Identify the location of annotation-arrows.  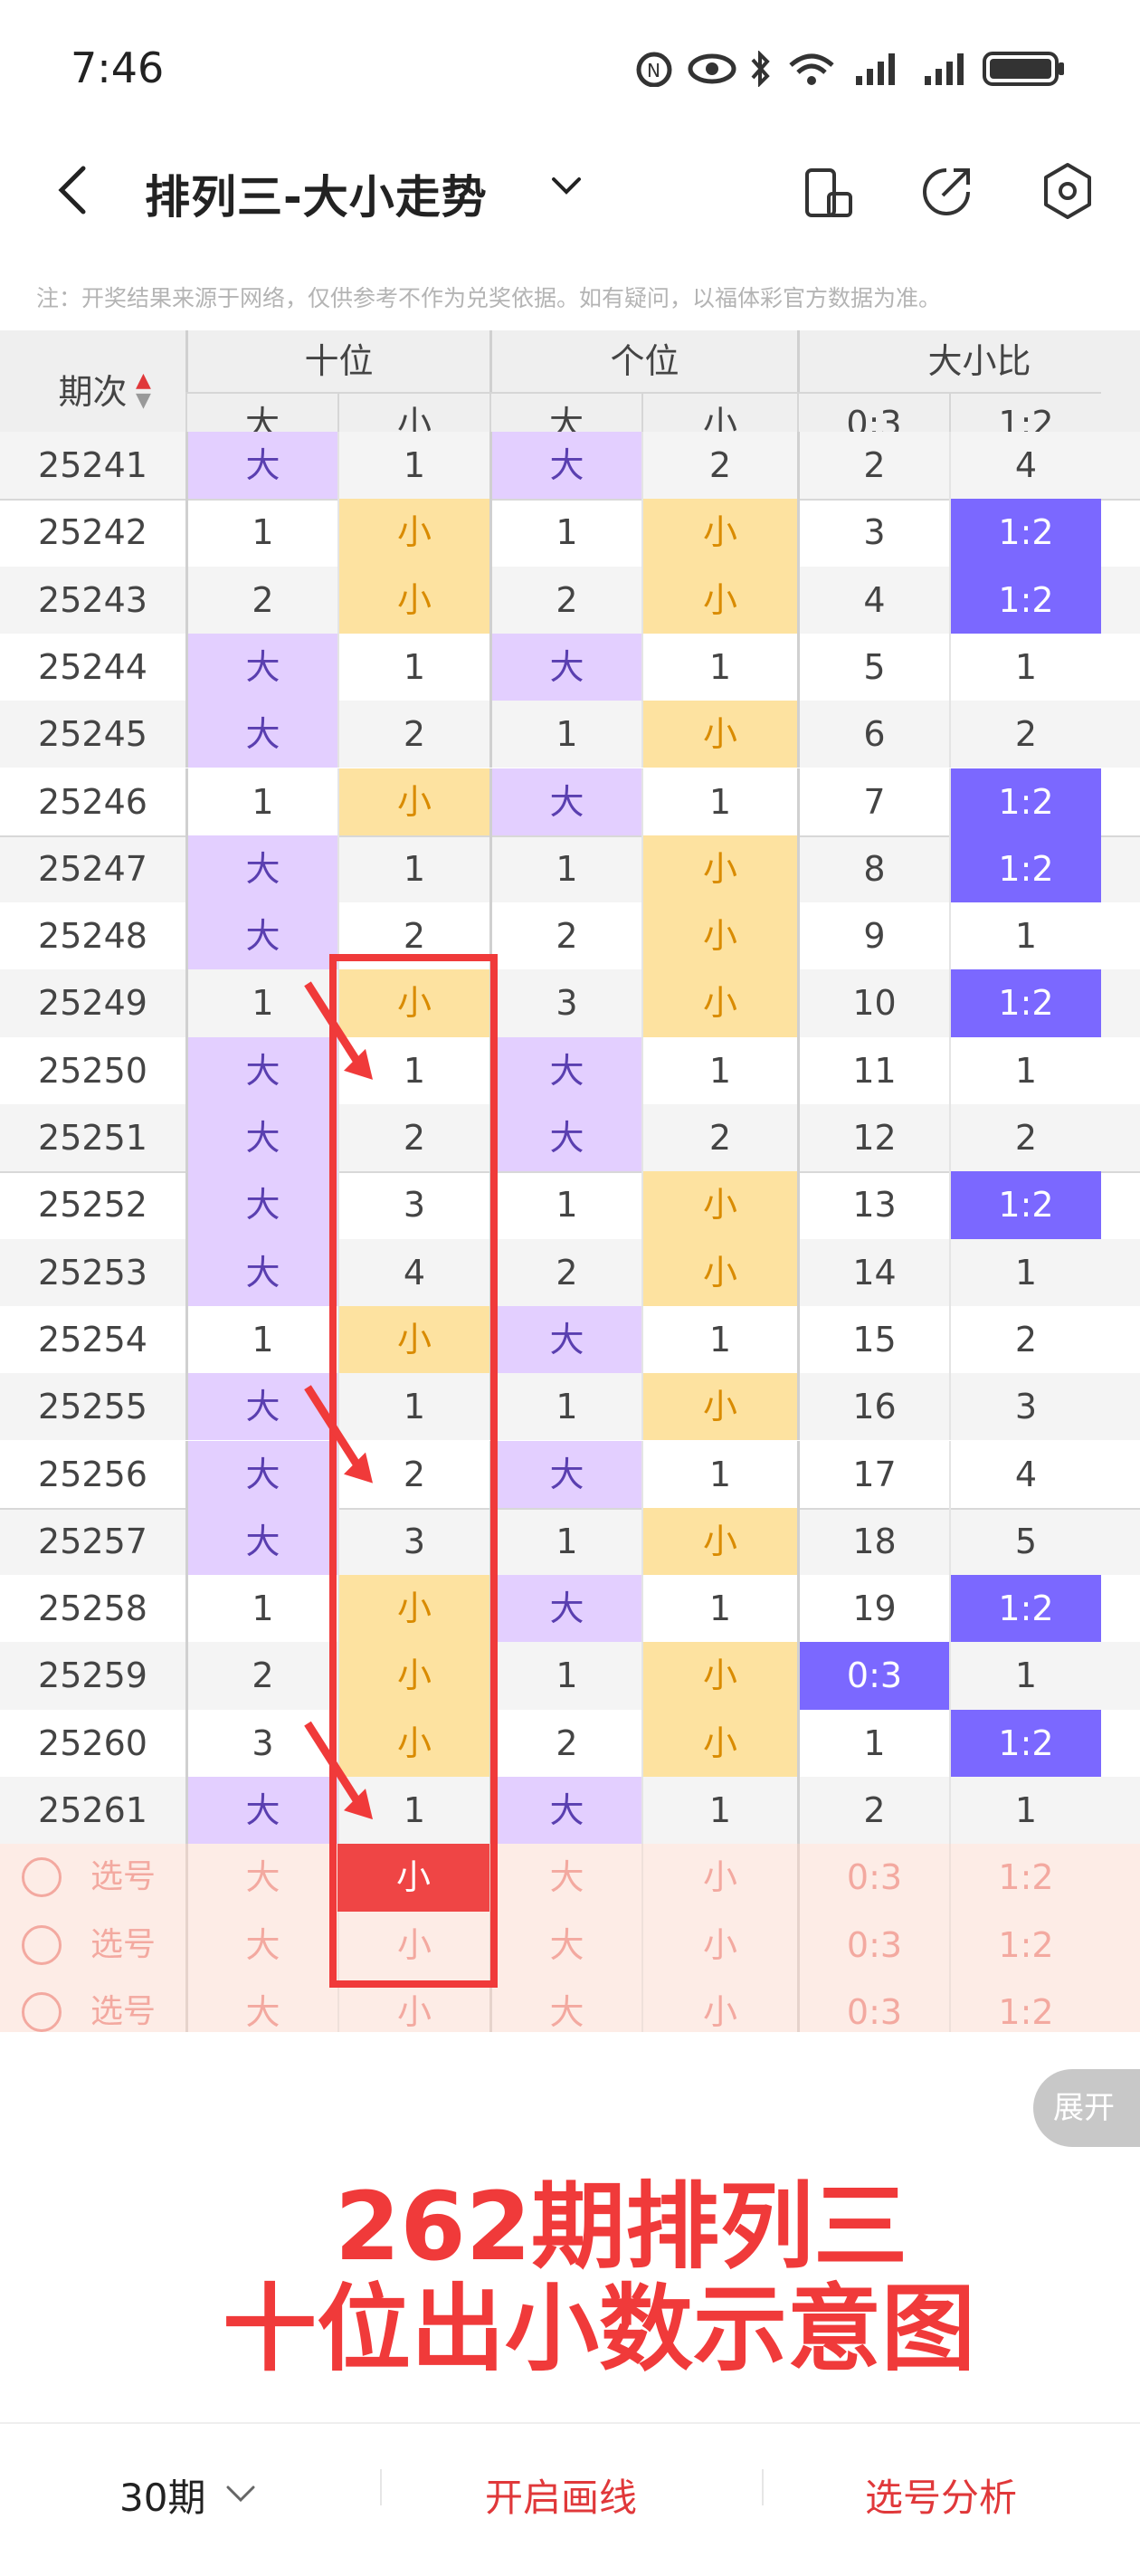
(338, 1401).